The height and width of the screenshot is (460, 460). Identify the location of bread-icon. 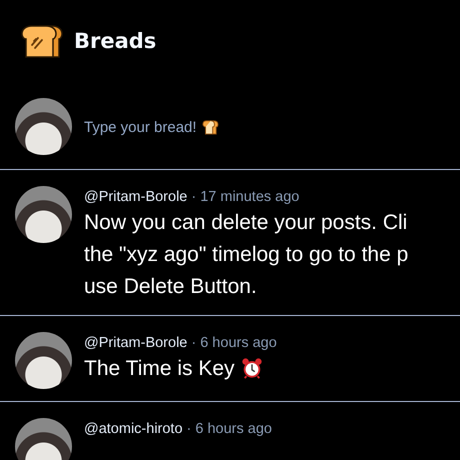
(210, 126).